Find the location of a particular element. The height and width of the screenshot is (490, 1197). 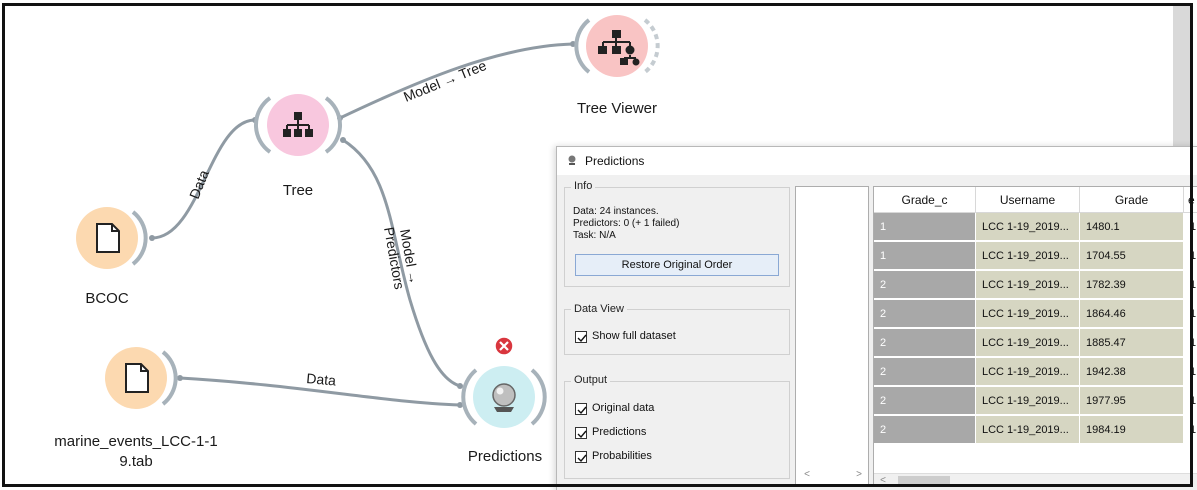

cell-grade: 1864.46 is located at coordinates (1132, 314).